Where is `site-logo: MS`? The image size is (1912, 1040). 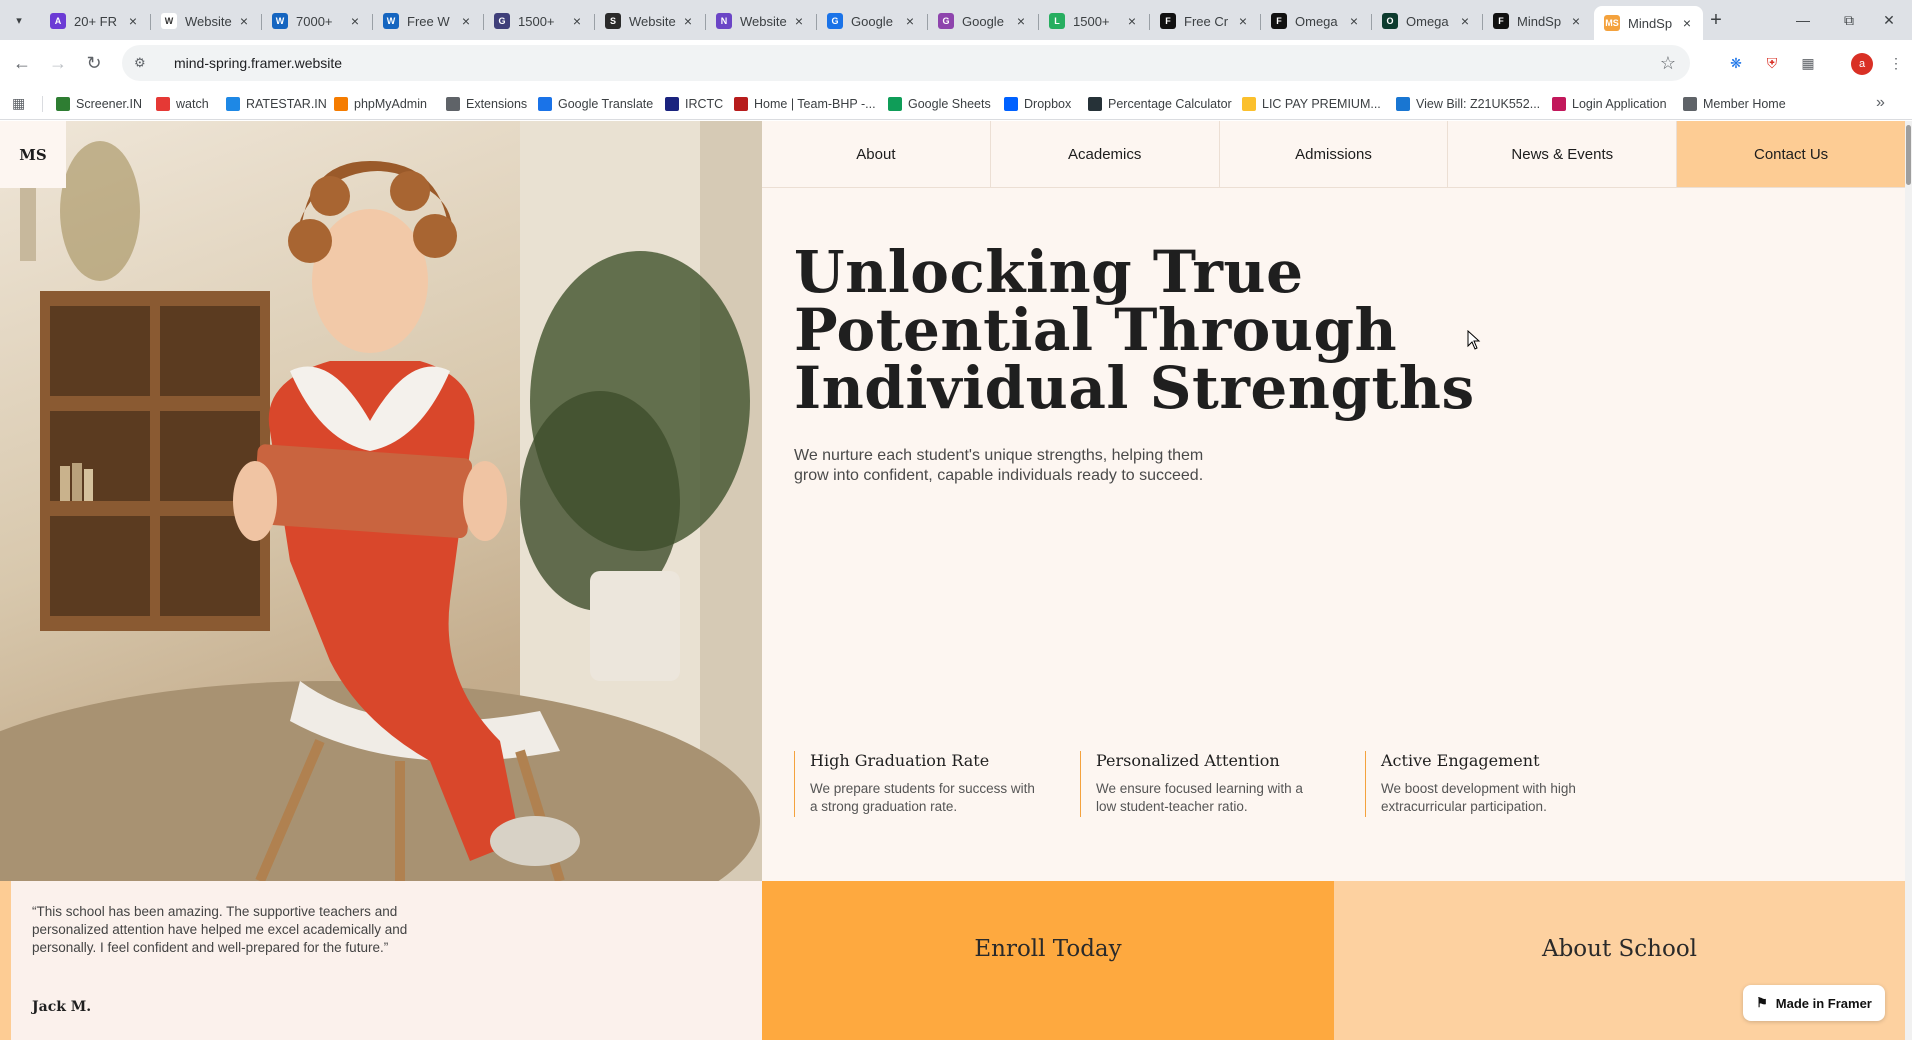 site-logo: MS is located at coordinates (33, 154).